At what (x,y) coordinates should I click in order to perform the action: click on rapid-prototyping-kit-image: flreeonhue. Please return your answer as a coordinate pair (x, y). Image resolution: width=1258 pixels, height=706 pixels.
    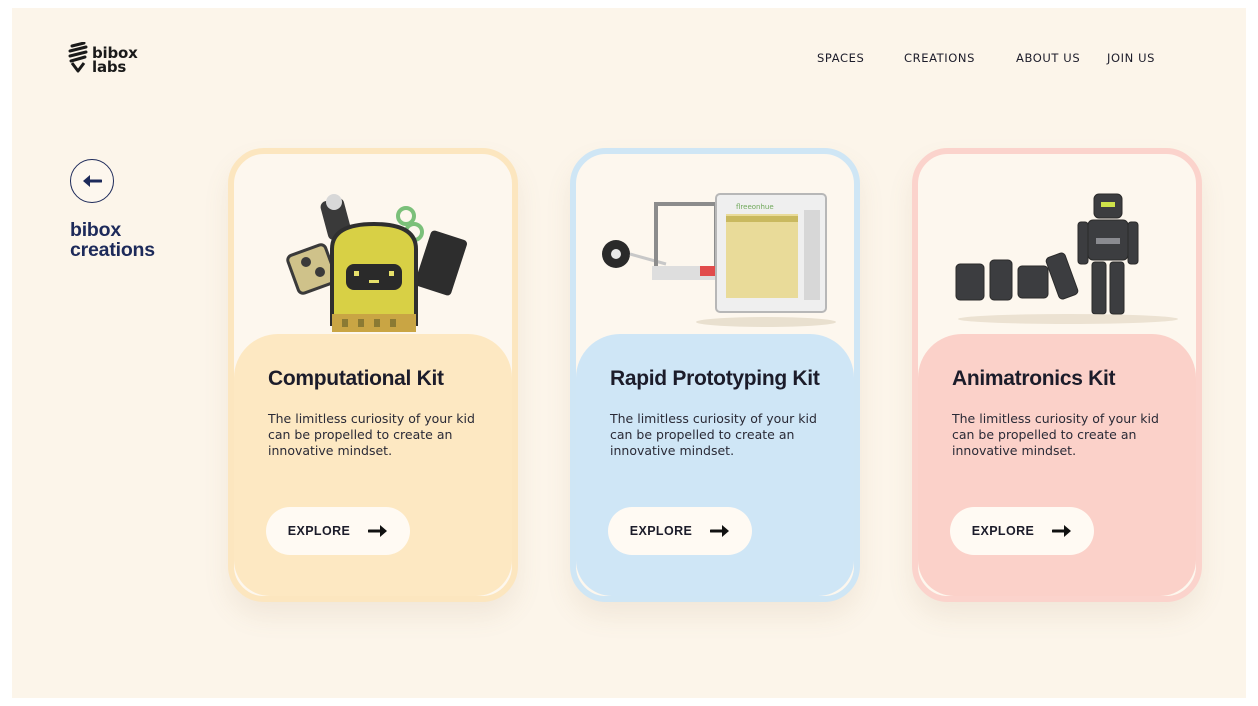
    Looking at the image, I should click on (719, 260).